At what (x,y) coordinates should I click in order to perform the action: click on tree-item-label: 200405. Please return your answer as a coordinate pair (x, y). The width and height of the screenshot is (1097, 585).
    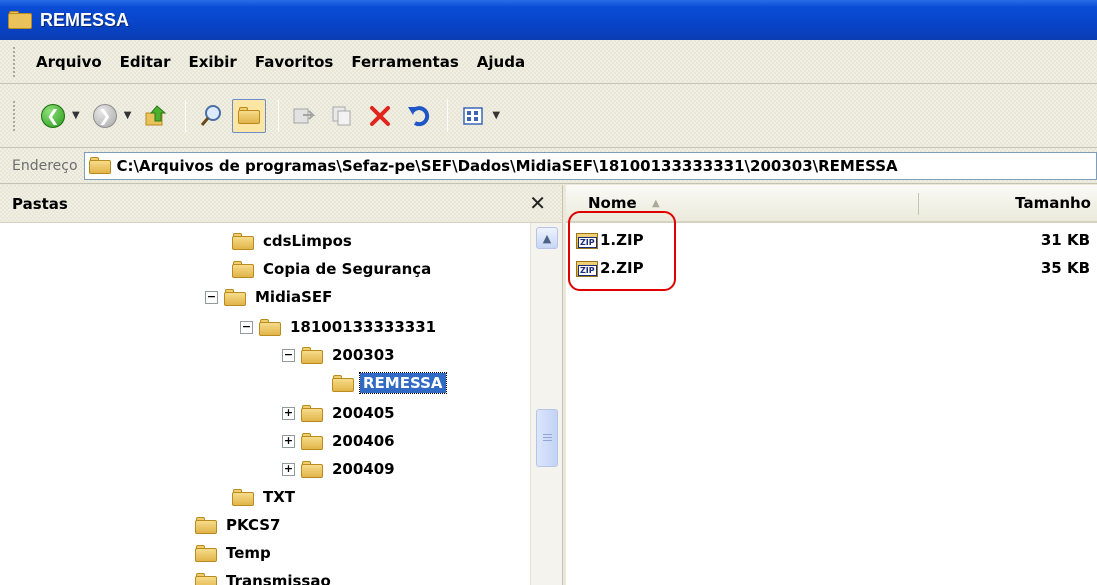
    Looking at the image, I should click on (363, 413).